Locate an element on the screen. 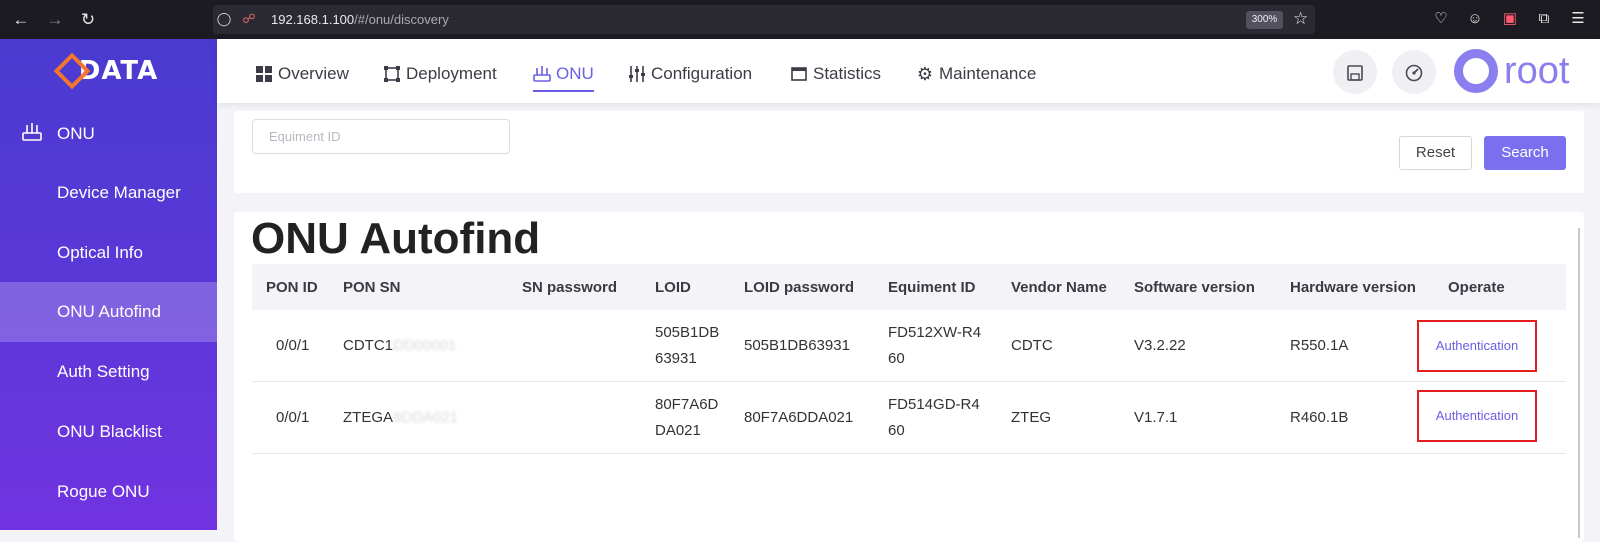 Image resolution: width=1600 pixels, height=542 pixels. pon-sn-cell: ZTEGA6DDA021 is located at coordinates (400, 418).